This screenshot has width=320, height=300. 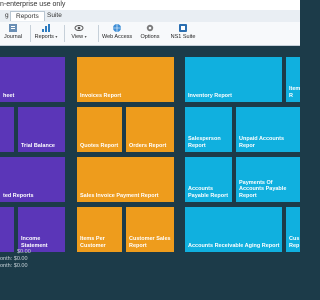 I want to click on journal-icon, so click(x=13, y=28).